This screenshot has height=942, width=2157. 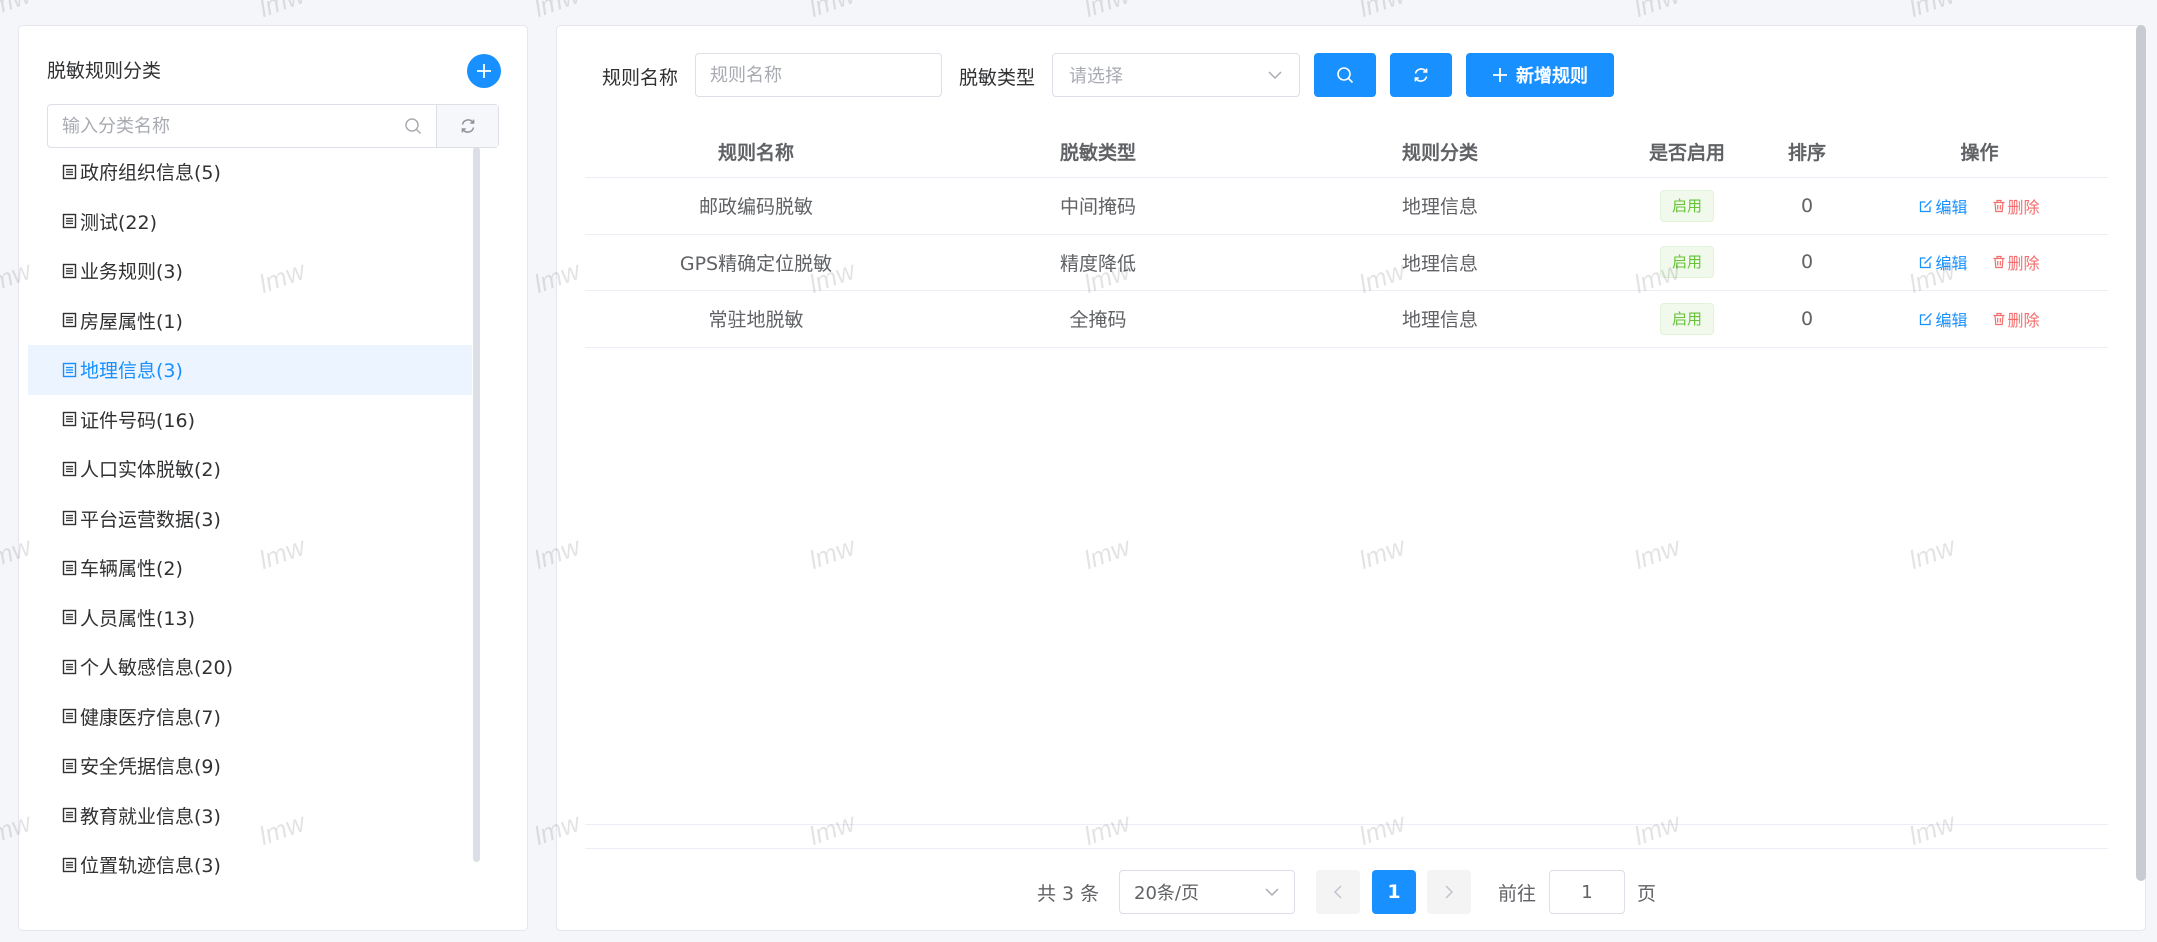 What do you see at coordinates (150, 816) in the screenshot?
I see `tree-item-label: 教育就业信息(3)` at bounding box center [150, 816].